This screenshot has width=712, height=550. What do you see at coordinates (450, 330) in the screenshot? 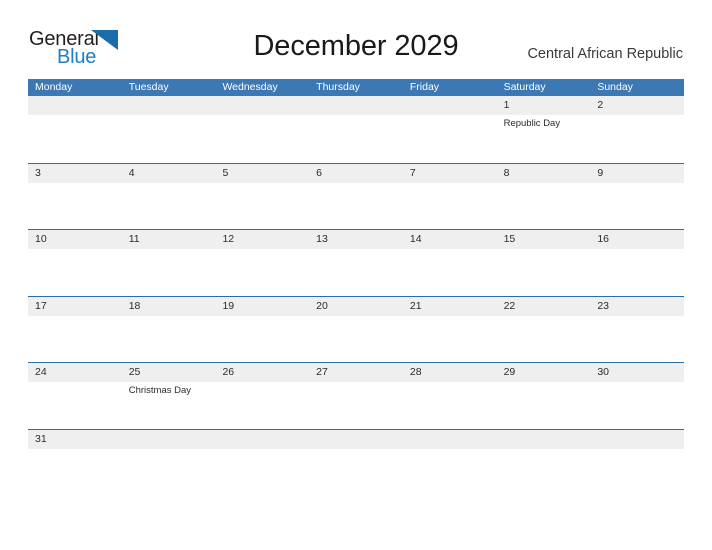
I see `calendar-day-cell: 21` at bounding box center [450, 330].